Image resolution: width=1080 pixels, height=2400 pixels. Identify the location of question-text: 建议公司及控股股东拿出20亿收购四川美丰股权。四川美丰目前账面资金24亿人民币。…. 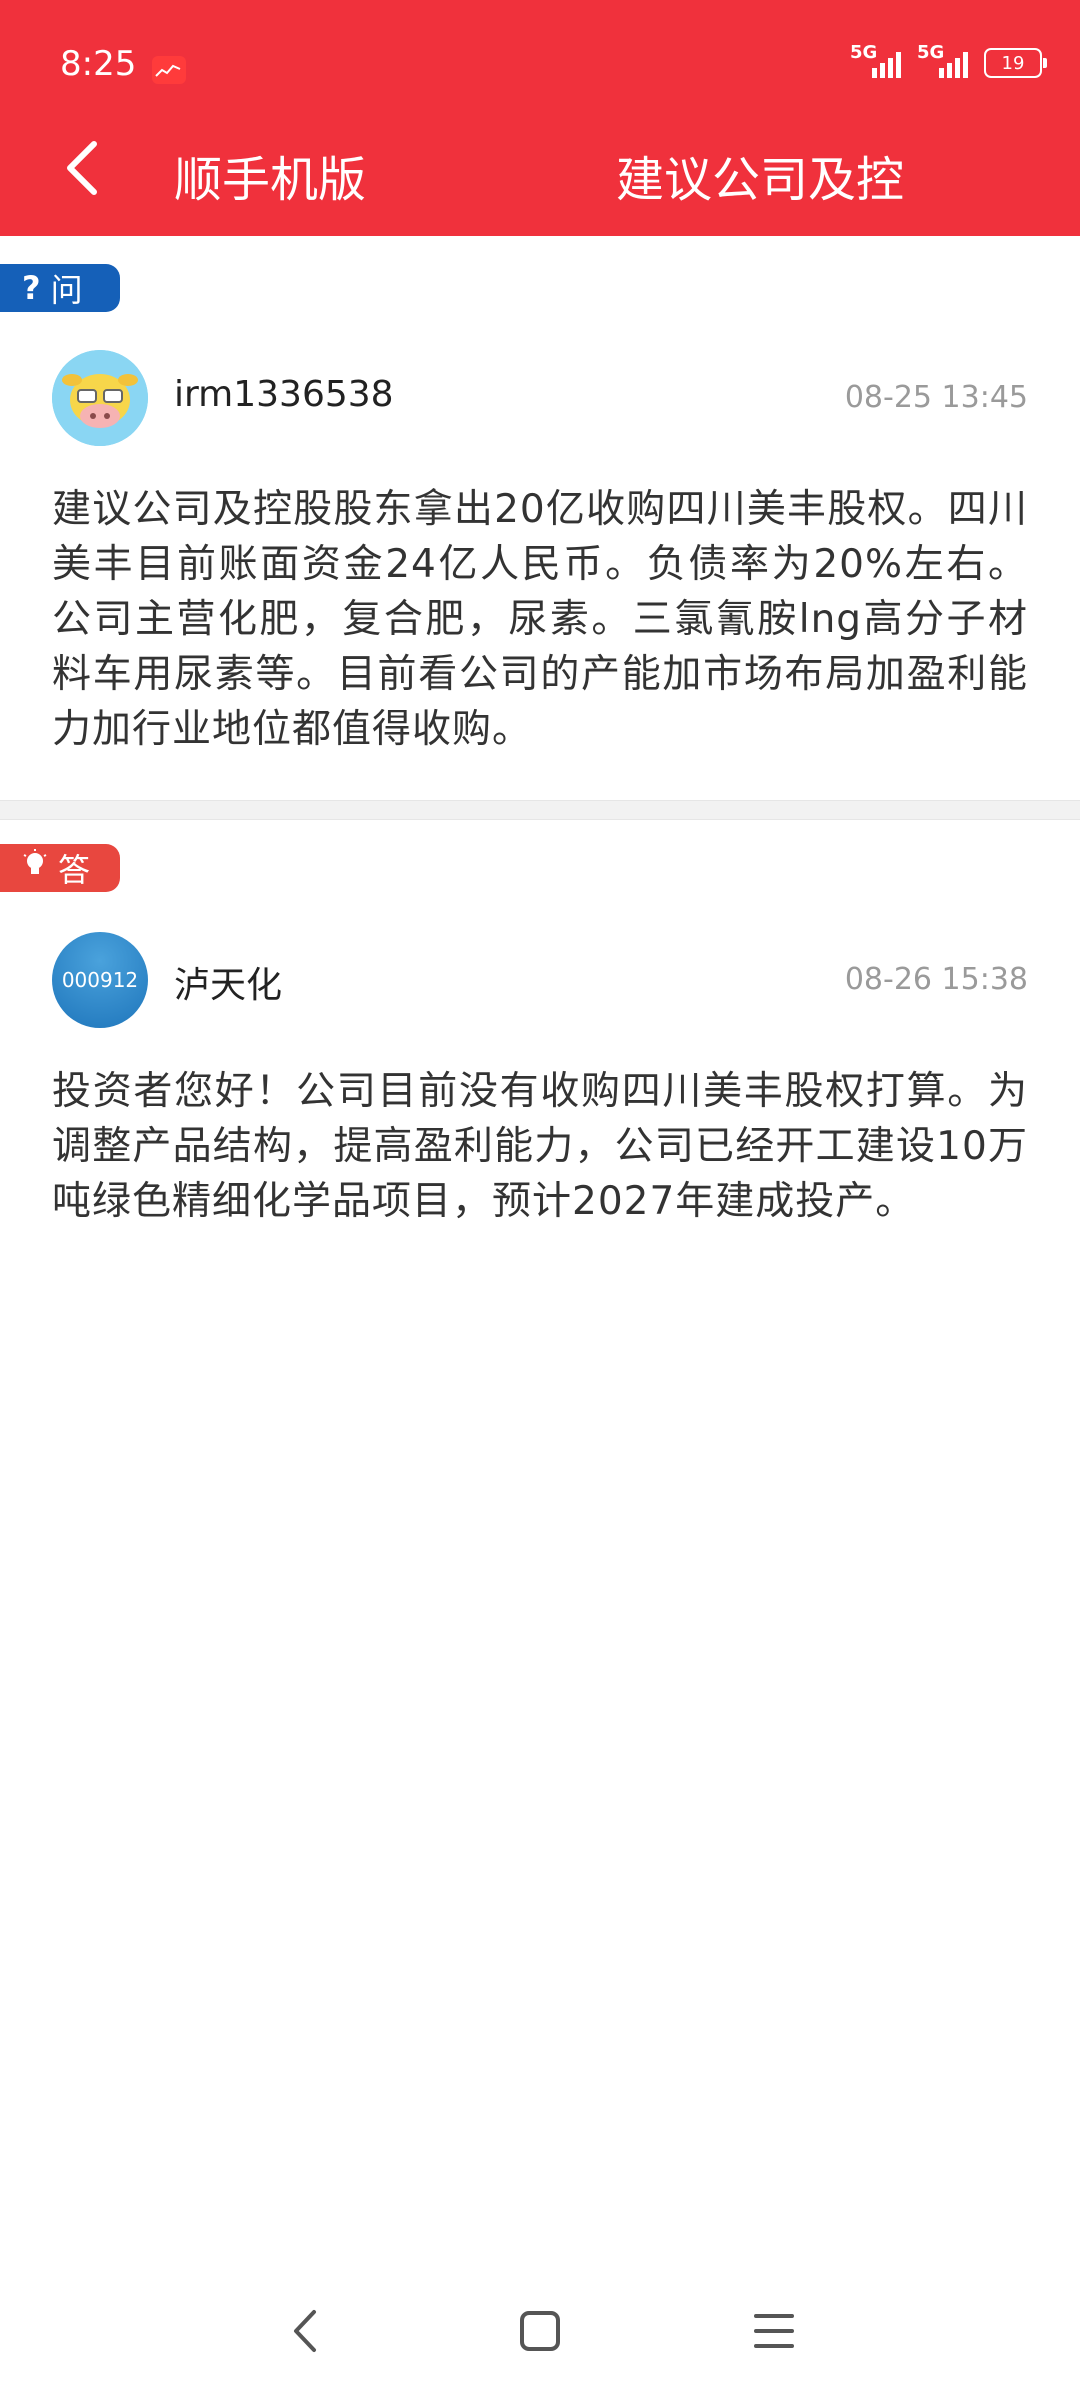
(540, 619).